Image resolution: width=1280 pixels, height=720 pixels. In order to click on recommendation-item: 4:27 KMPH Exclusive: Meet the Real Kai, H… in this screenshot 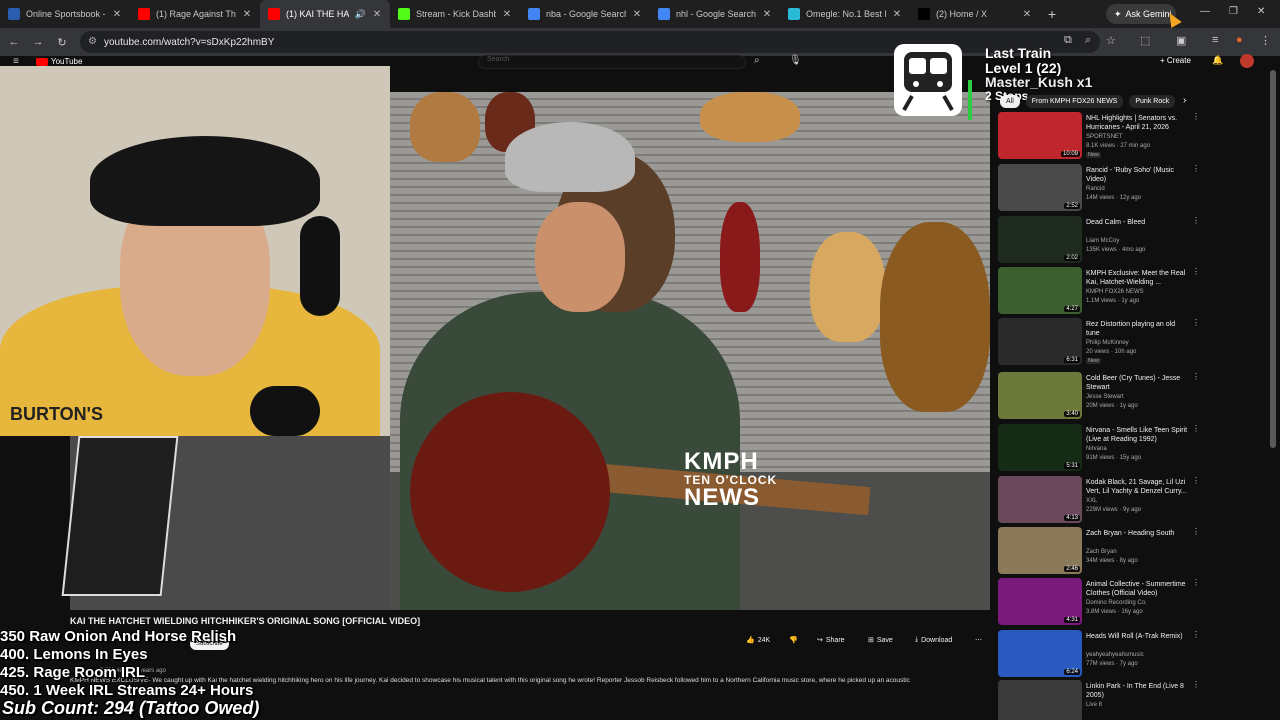, I will do `click(1103, 291)`.